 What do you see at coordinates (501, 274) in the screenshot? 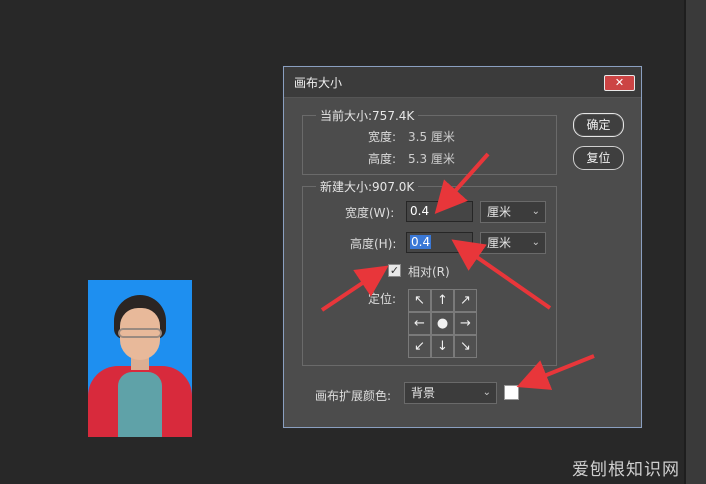
I see `arrow-to-height` at bounding box center [501, 274].